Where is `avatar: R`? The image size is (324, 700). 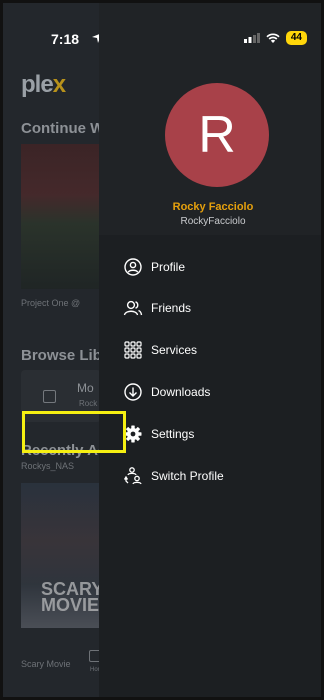
avatar: R is located at coordinates (217, 135).